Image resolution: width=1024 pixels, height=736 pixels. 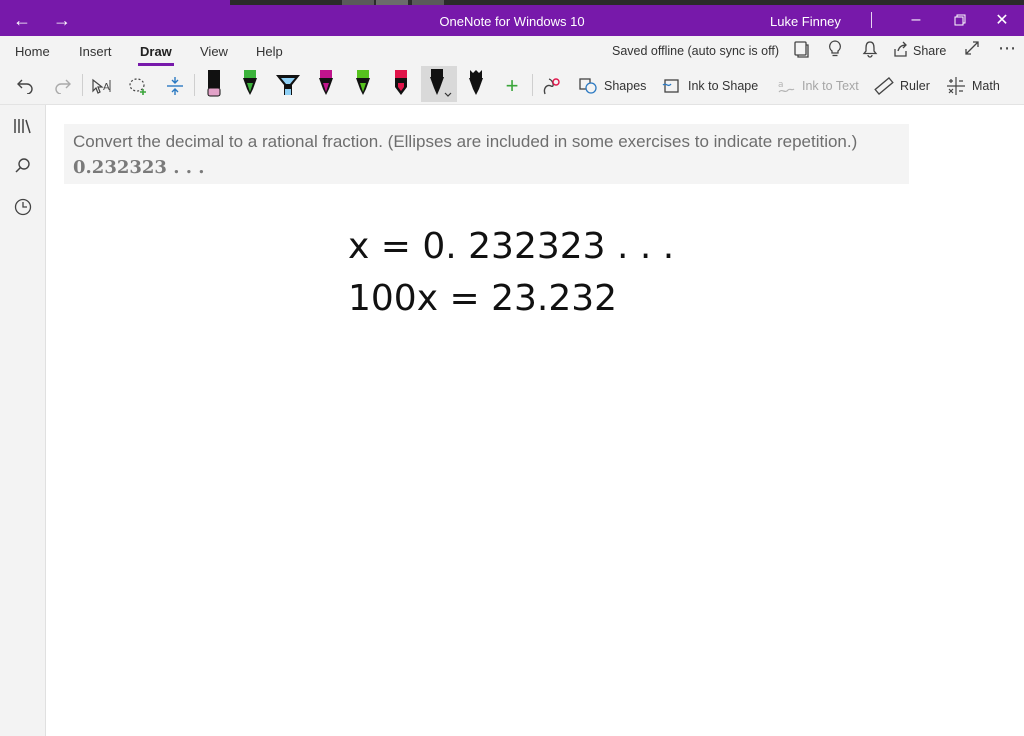 I want to click on minimize-icon: –, so click(x=916, y=20).